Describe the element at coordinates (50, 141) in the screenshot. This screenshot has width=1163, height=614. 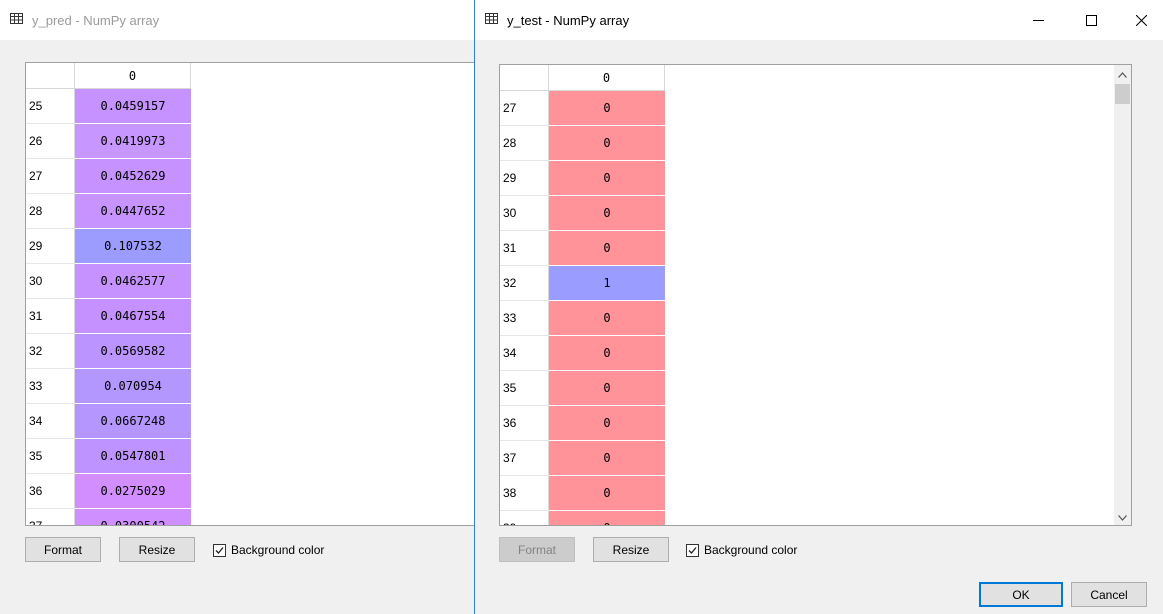
I see `row-index: 26` at that location.